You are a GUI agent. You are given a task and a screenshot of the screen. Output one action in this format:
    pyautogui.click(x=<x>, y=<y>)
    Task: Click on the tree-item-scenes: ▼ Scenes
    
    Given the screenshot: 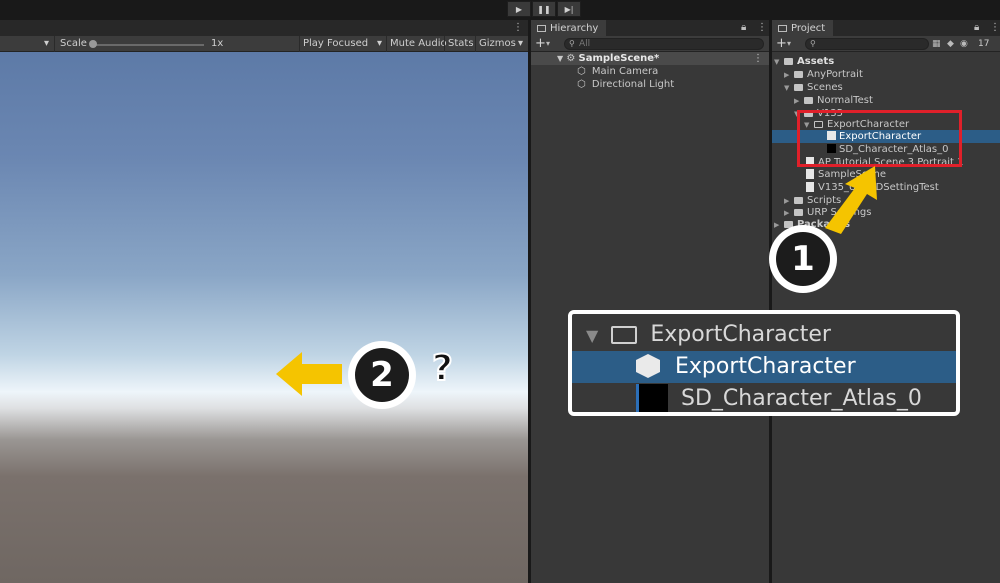 What is the action you would take?
    pyautogui.click(x=813, y=87)
    